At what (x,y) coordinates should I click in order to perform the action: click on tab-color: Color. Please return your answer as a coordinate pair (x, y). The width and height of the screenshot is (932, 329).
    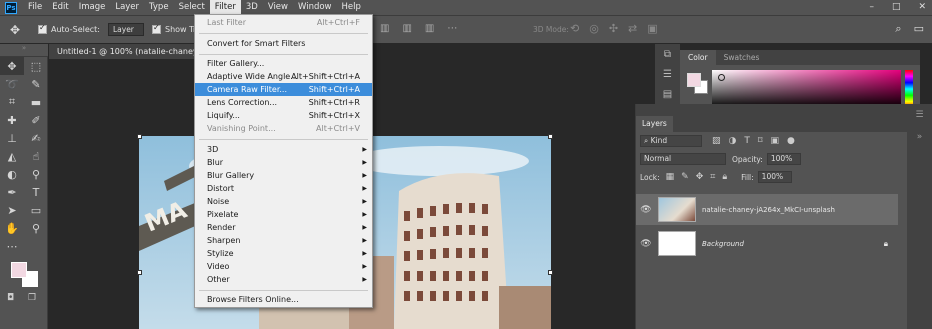
    Looking at the image, I should click on (698, 57).